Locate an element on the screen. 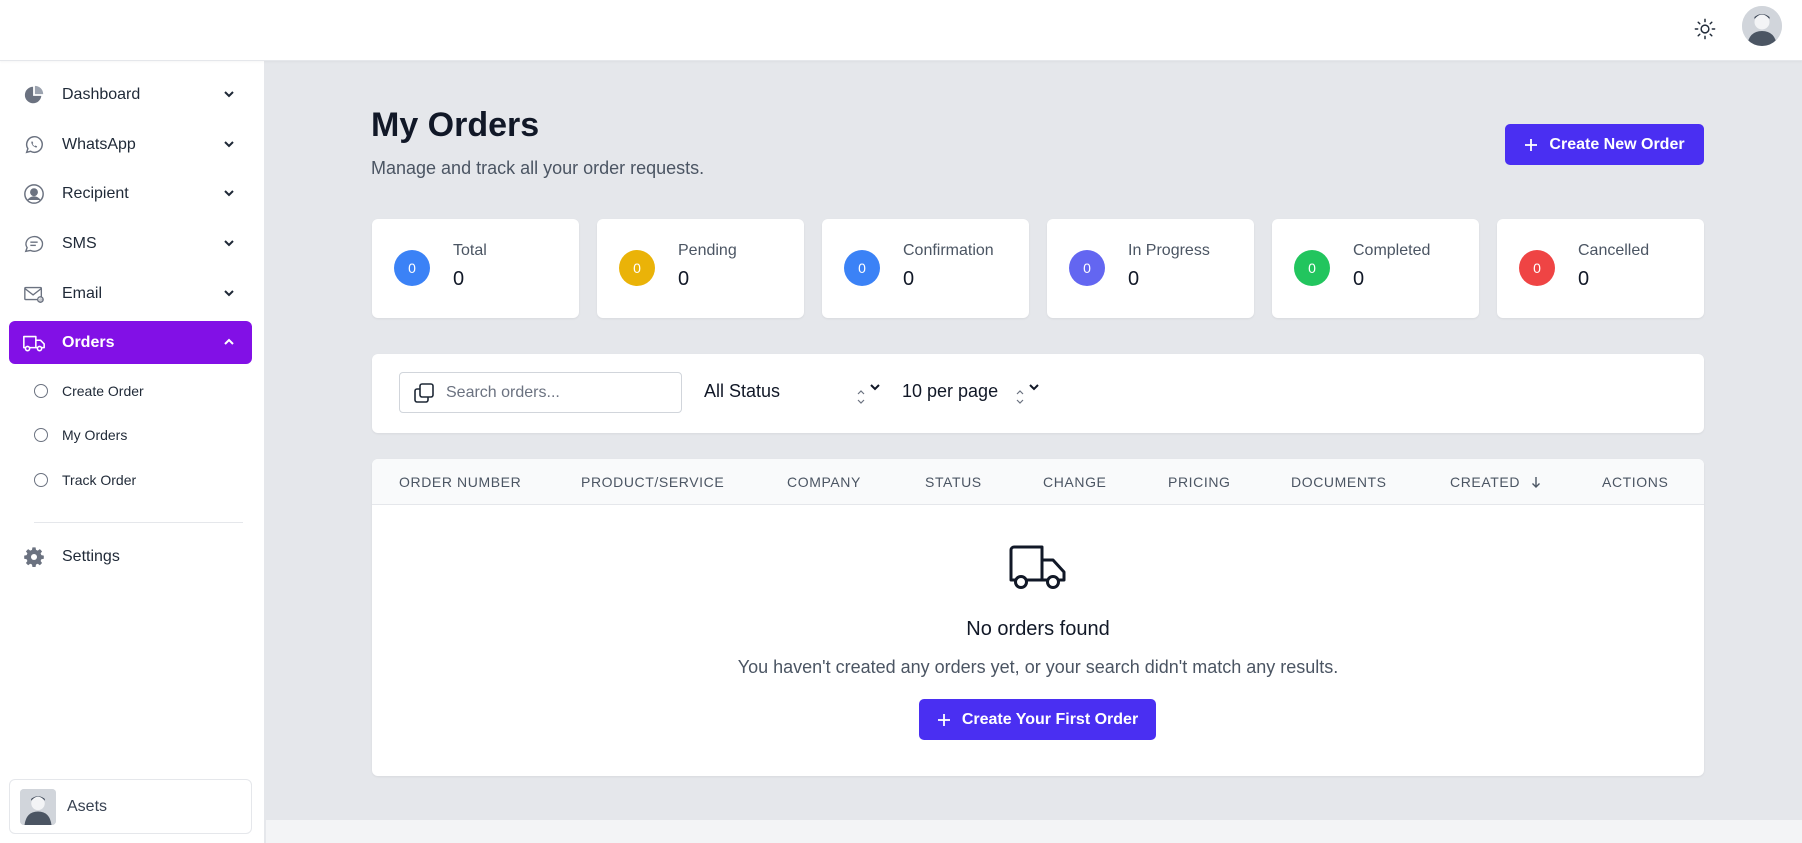 This screenshot has width=1802, height=843. user-profile-card: Asets is located at coordinates (130, 806).